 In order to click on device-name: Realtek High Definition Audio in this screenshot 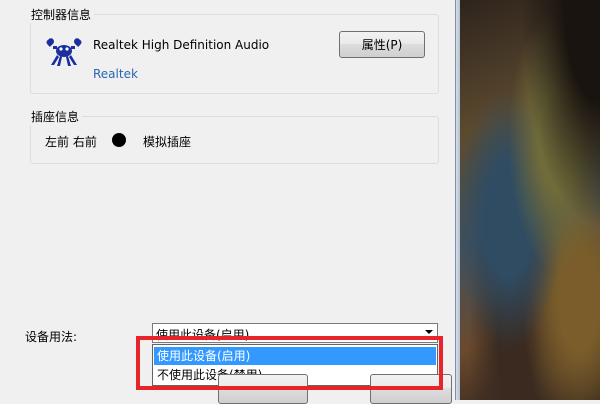, I will do `click(181, 45)`.